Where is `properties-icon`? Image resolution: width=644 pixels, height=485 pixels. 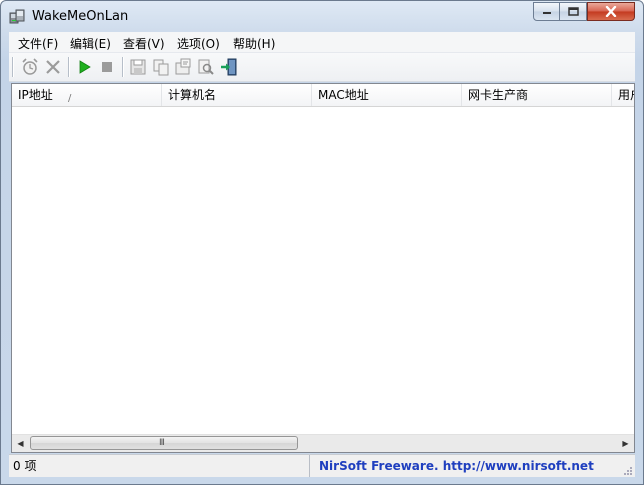
properties-icon is located at coordinates (183, 67).